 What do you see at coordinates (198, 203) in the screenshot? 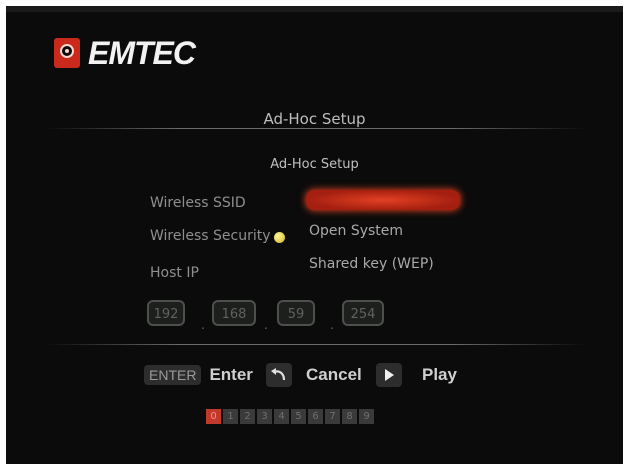
I see `ssid-label: Wireless SSID` at bounding box center [198, 203].